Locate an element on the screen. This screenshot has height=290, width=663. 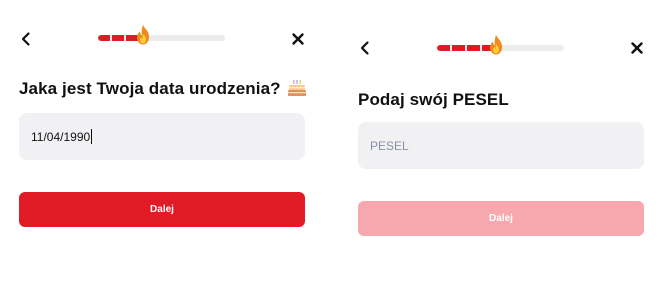
pesel-input: PESEL is located at coordinates (501, 145).